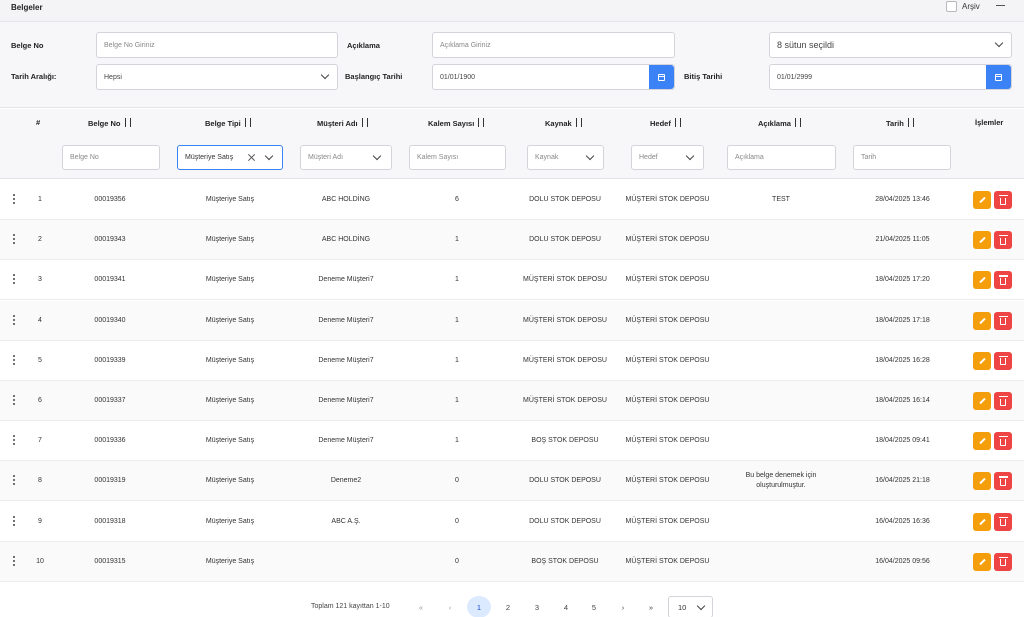 The height and width of the screenshot is (617, 1024). I want to click on page-button-5: 5, so click(594, 606).